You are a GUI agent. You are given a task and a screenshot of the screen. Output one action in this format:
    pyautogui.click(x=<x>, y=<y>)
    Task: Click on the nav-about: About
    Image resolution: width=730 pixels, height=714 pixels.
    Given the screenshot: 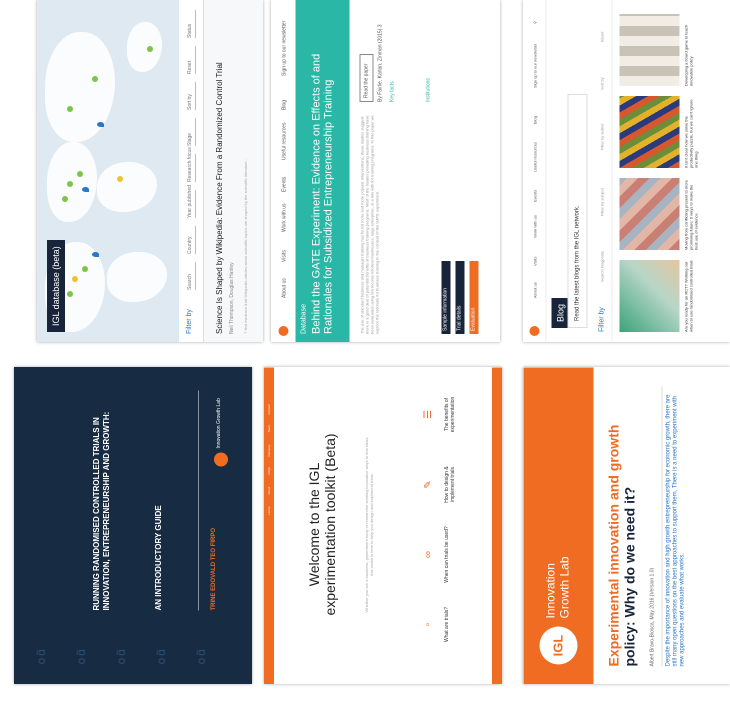 What is the action you would take?
    pyautogui.click(x=269, y=490)
    